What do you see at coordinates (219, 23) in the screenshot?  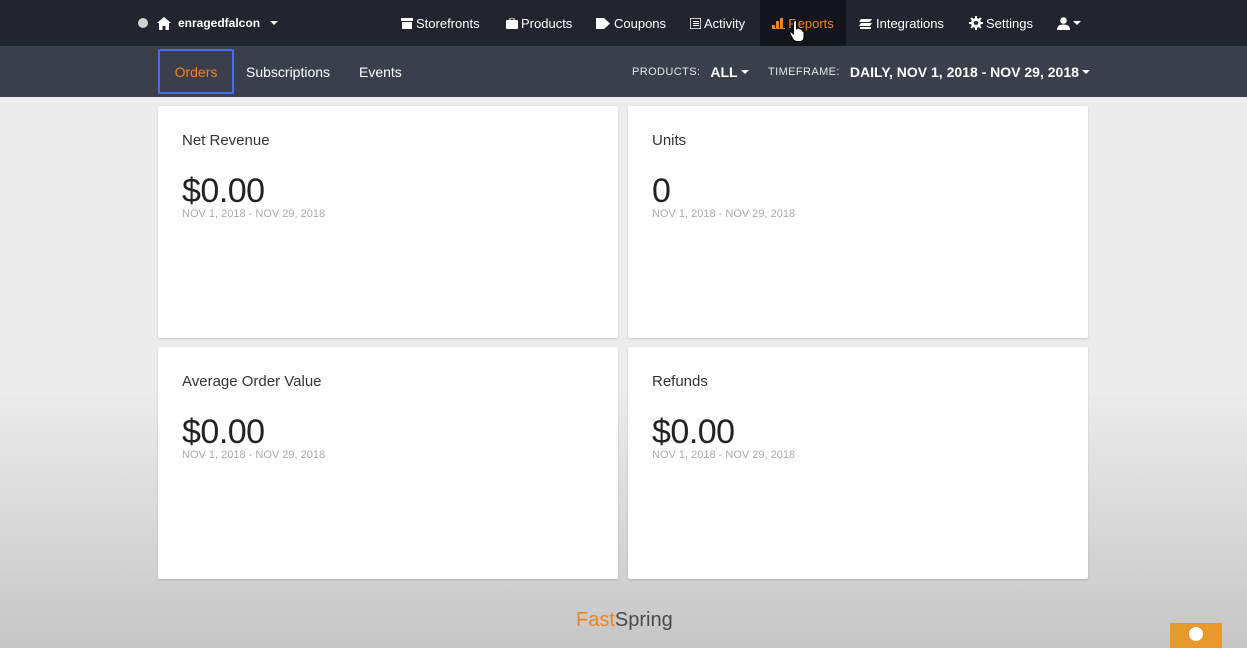 I see `store-name: enragedfalcon` at bounding box center [219, 23].